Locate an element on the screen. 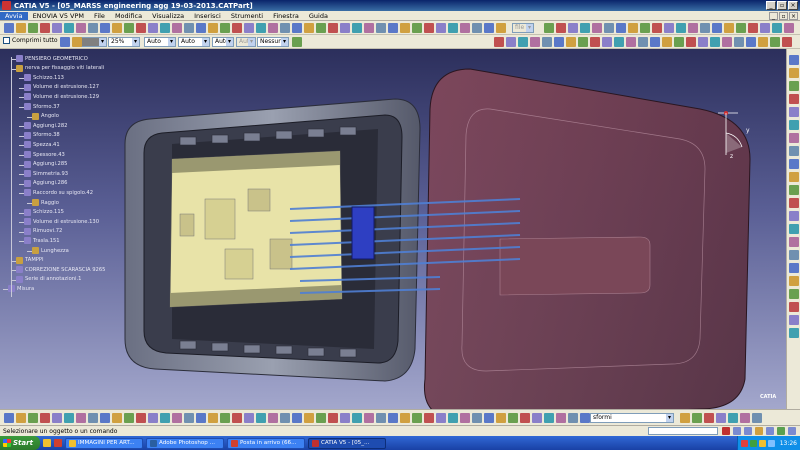  command-input is located at coordinates (683, 431).